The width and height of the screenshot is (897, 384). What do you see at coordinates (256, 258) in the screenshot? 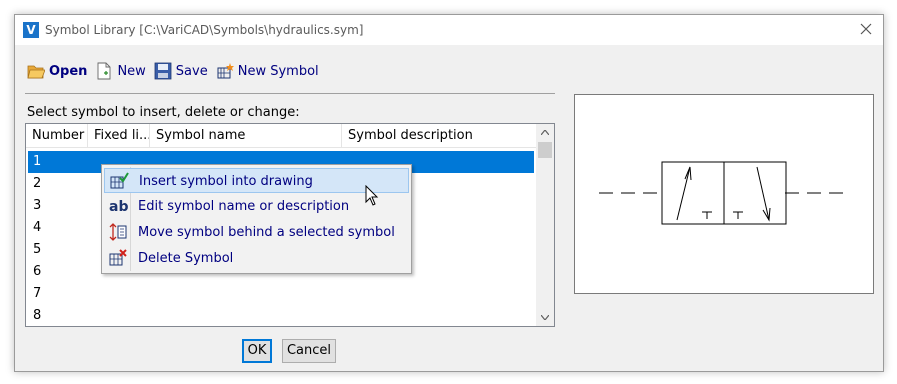
I see `menu-item-delete-symbol: Delete Symbol` at bounding box center [256, 258].